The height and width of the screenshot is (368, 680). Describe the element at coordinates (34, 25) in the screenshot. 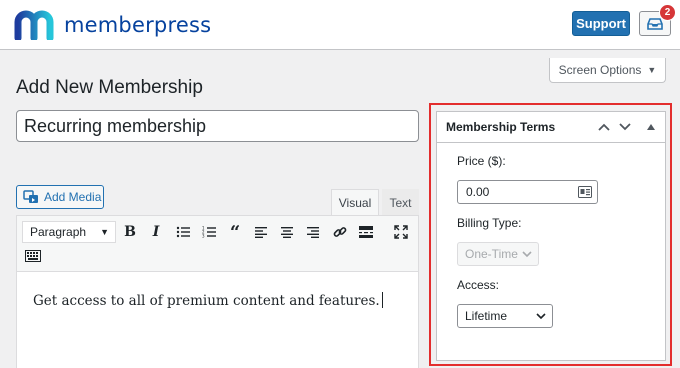

I see `memberpress-logo-mark-icon` at that location.